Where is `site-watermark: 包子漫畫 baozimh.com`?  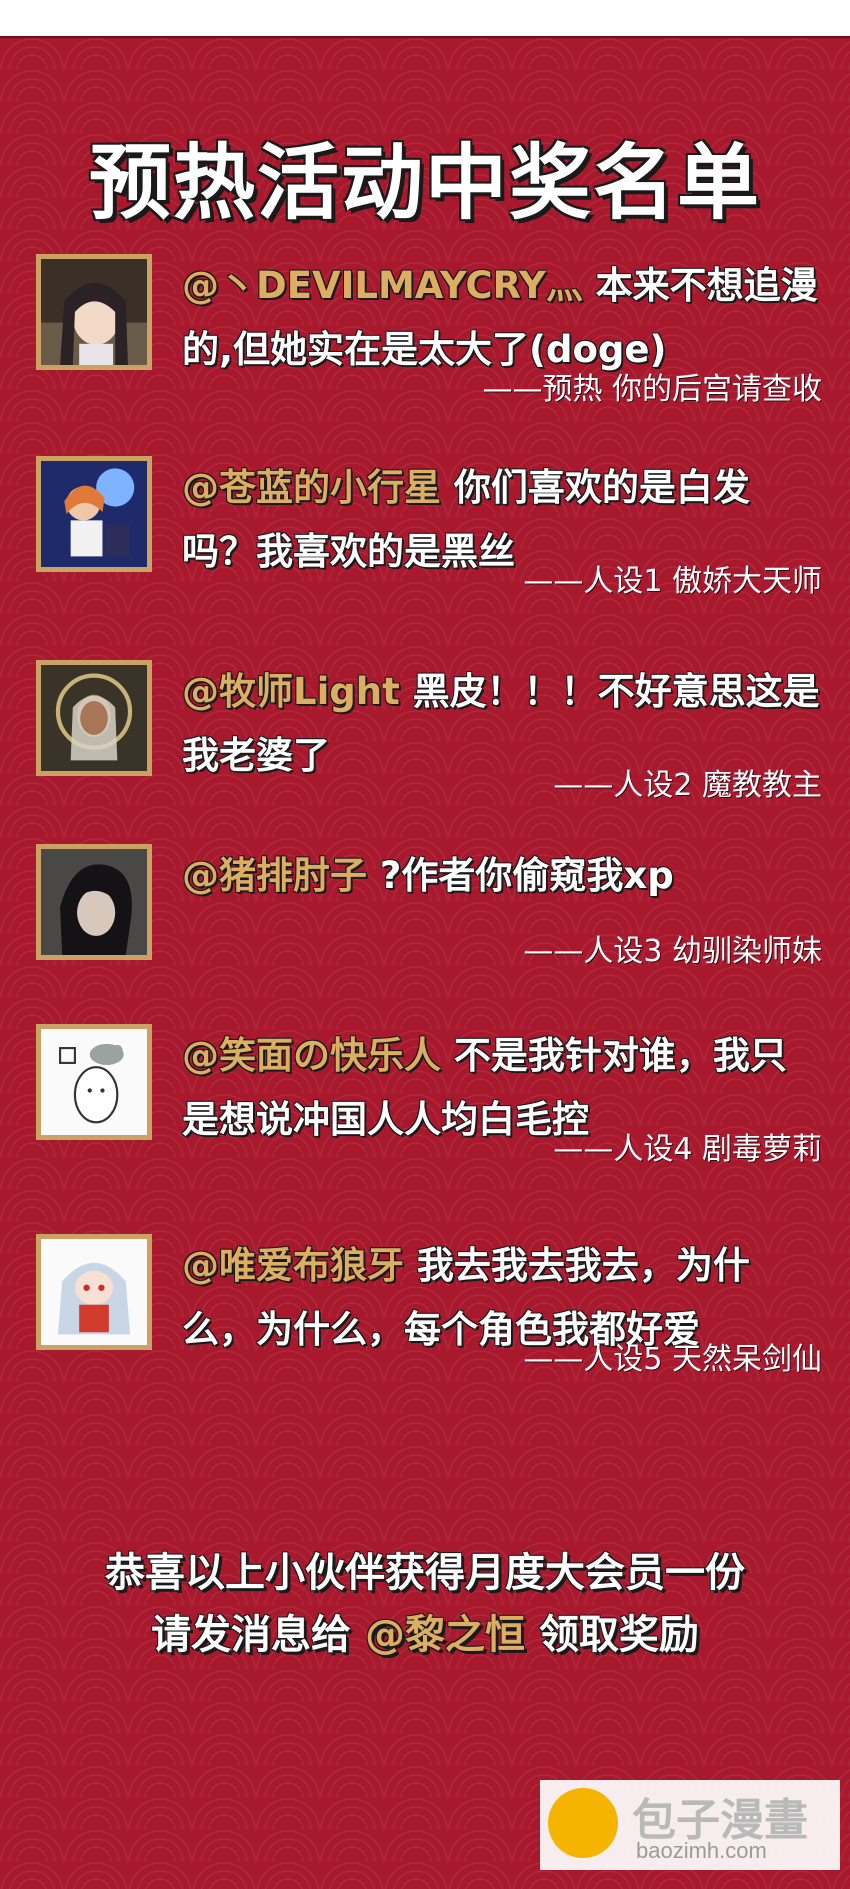 site-watermark: 包子漫畫 baozimh.com is located at coordinates (690, 1825).